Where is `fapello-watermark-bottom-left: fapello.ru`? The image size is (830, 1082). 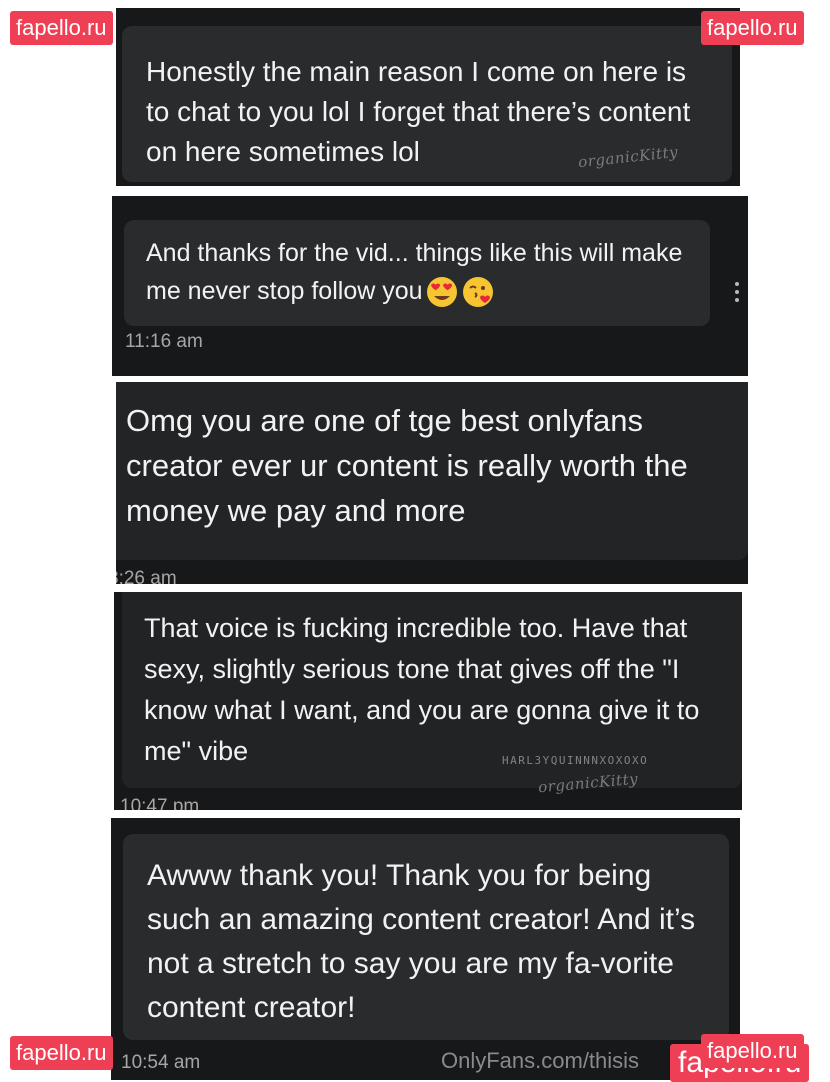 fapello-watermark-bottom-left: fapello.ru is located at coordinates (61, 1053).